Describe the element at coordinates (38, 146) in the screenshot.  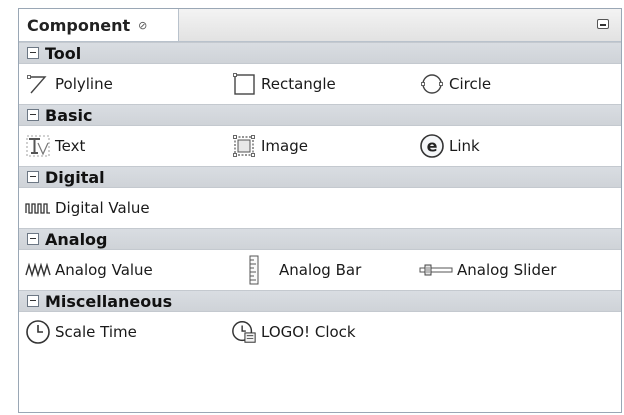
I see `text-icon` at that location.